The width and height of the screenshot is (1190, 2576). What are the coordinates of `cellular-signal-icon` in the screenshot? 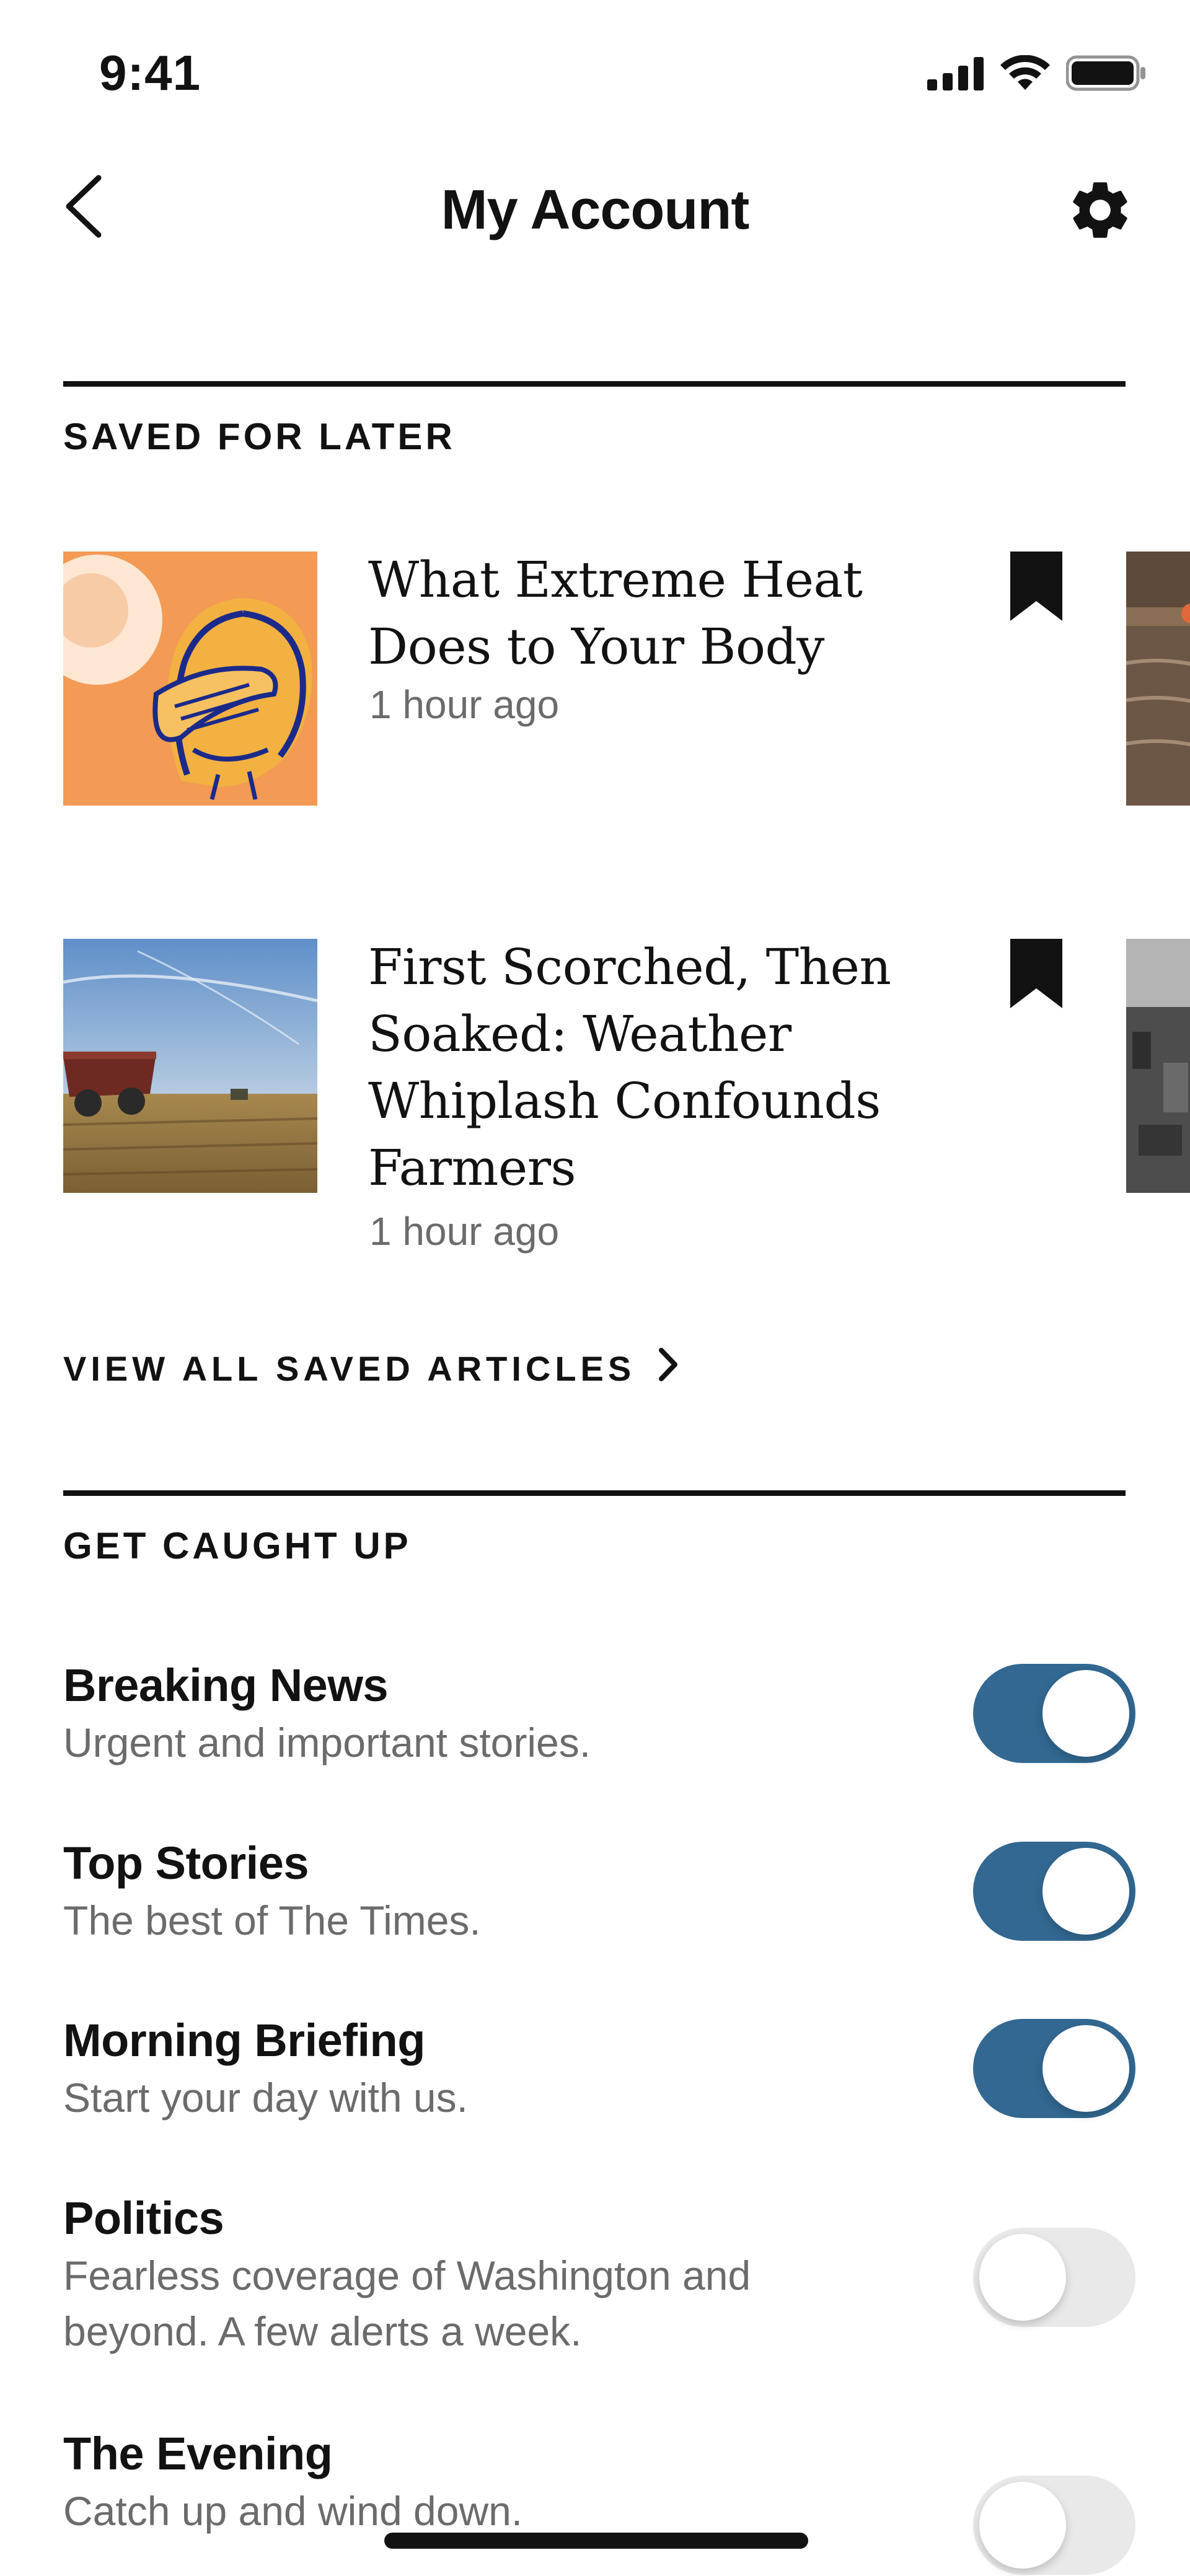 It's located at (955, 75).